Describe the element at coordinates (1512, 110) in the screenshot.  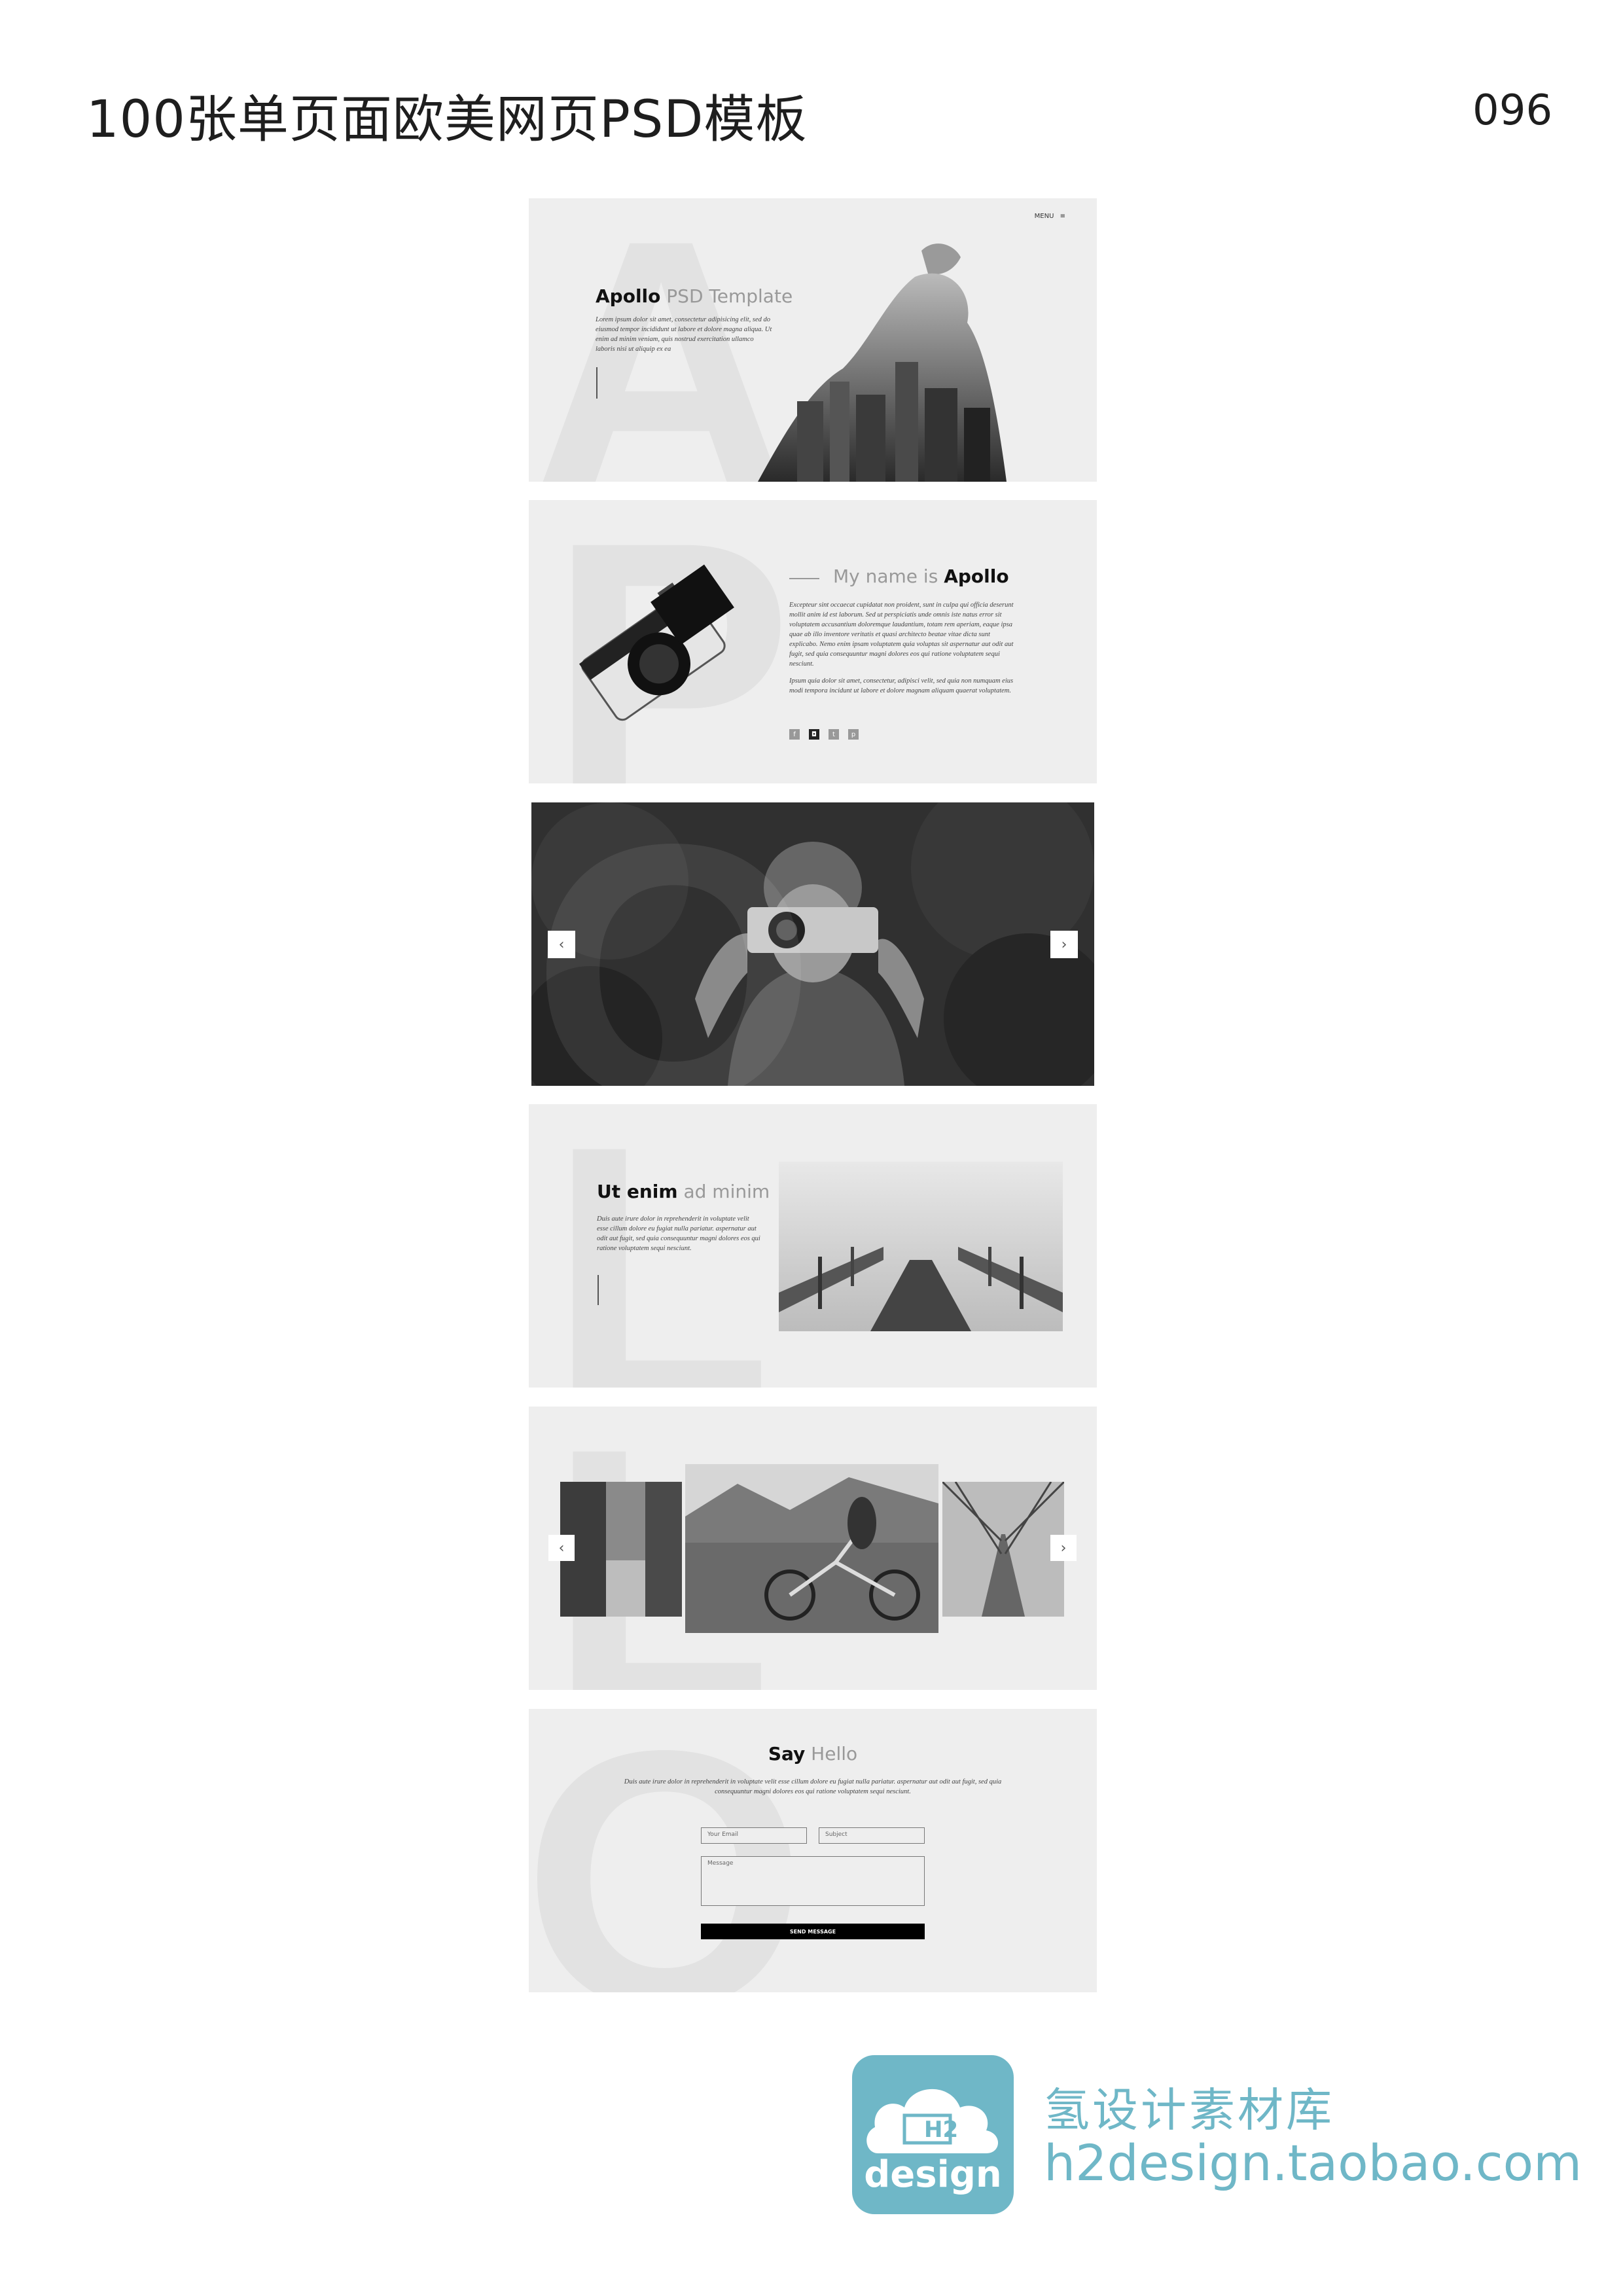
I see `page-number: 096` at that location.